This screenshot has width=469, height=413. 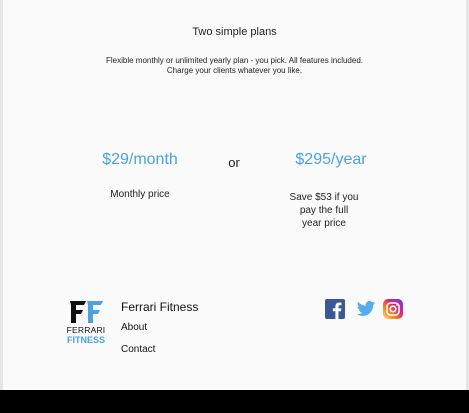 What do you see at coordinates (160, 307) in the screenshot?
I see `footer-brand-name: Ferrari Fitness` at bounding box center [160, 307].